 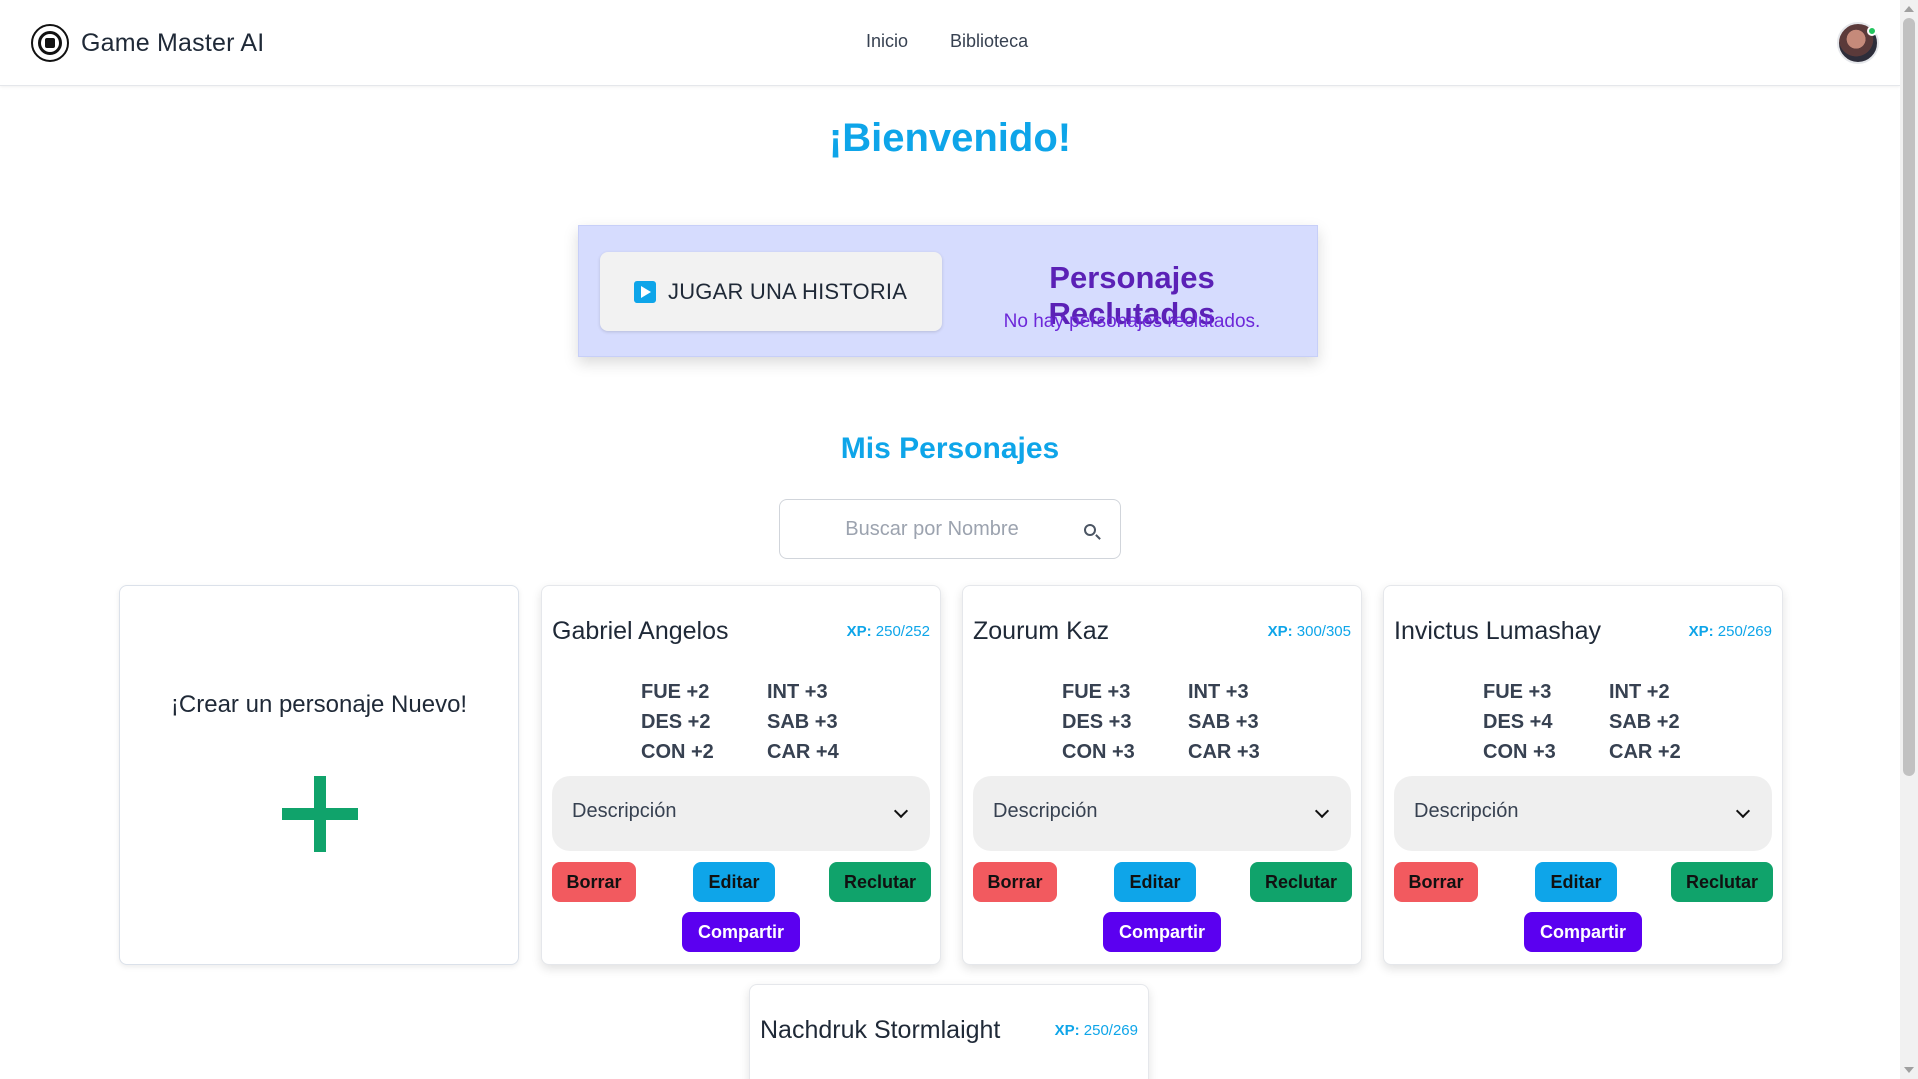 What do you see at coordinates (640, 631) in the screenshot?
I see `character-name: Gabriel Angelos` at bounding box center [640, 631].